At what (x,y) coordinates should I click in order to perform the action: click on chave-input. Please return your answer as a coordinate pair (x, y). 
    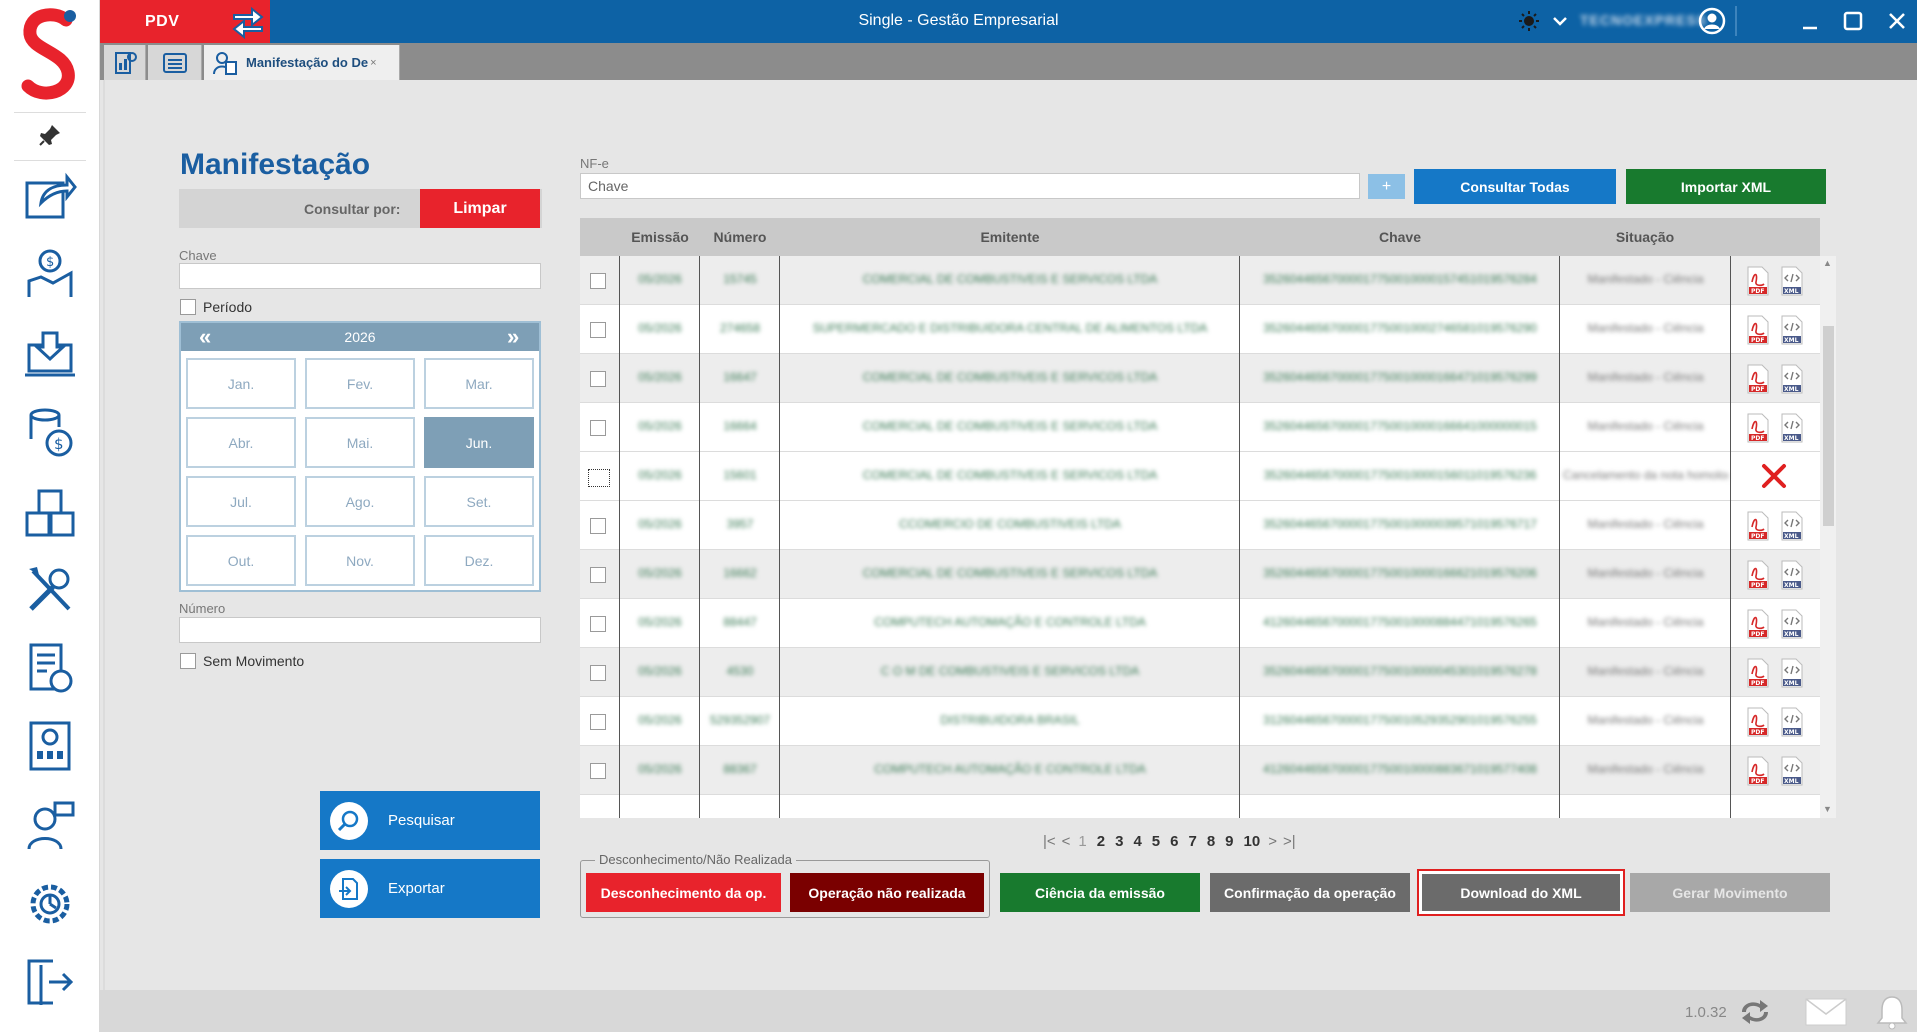
    Looking at the image, I should click on (360, 276).